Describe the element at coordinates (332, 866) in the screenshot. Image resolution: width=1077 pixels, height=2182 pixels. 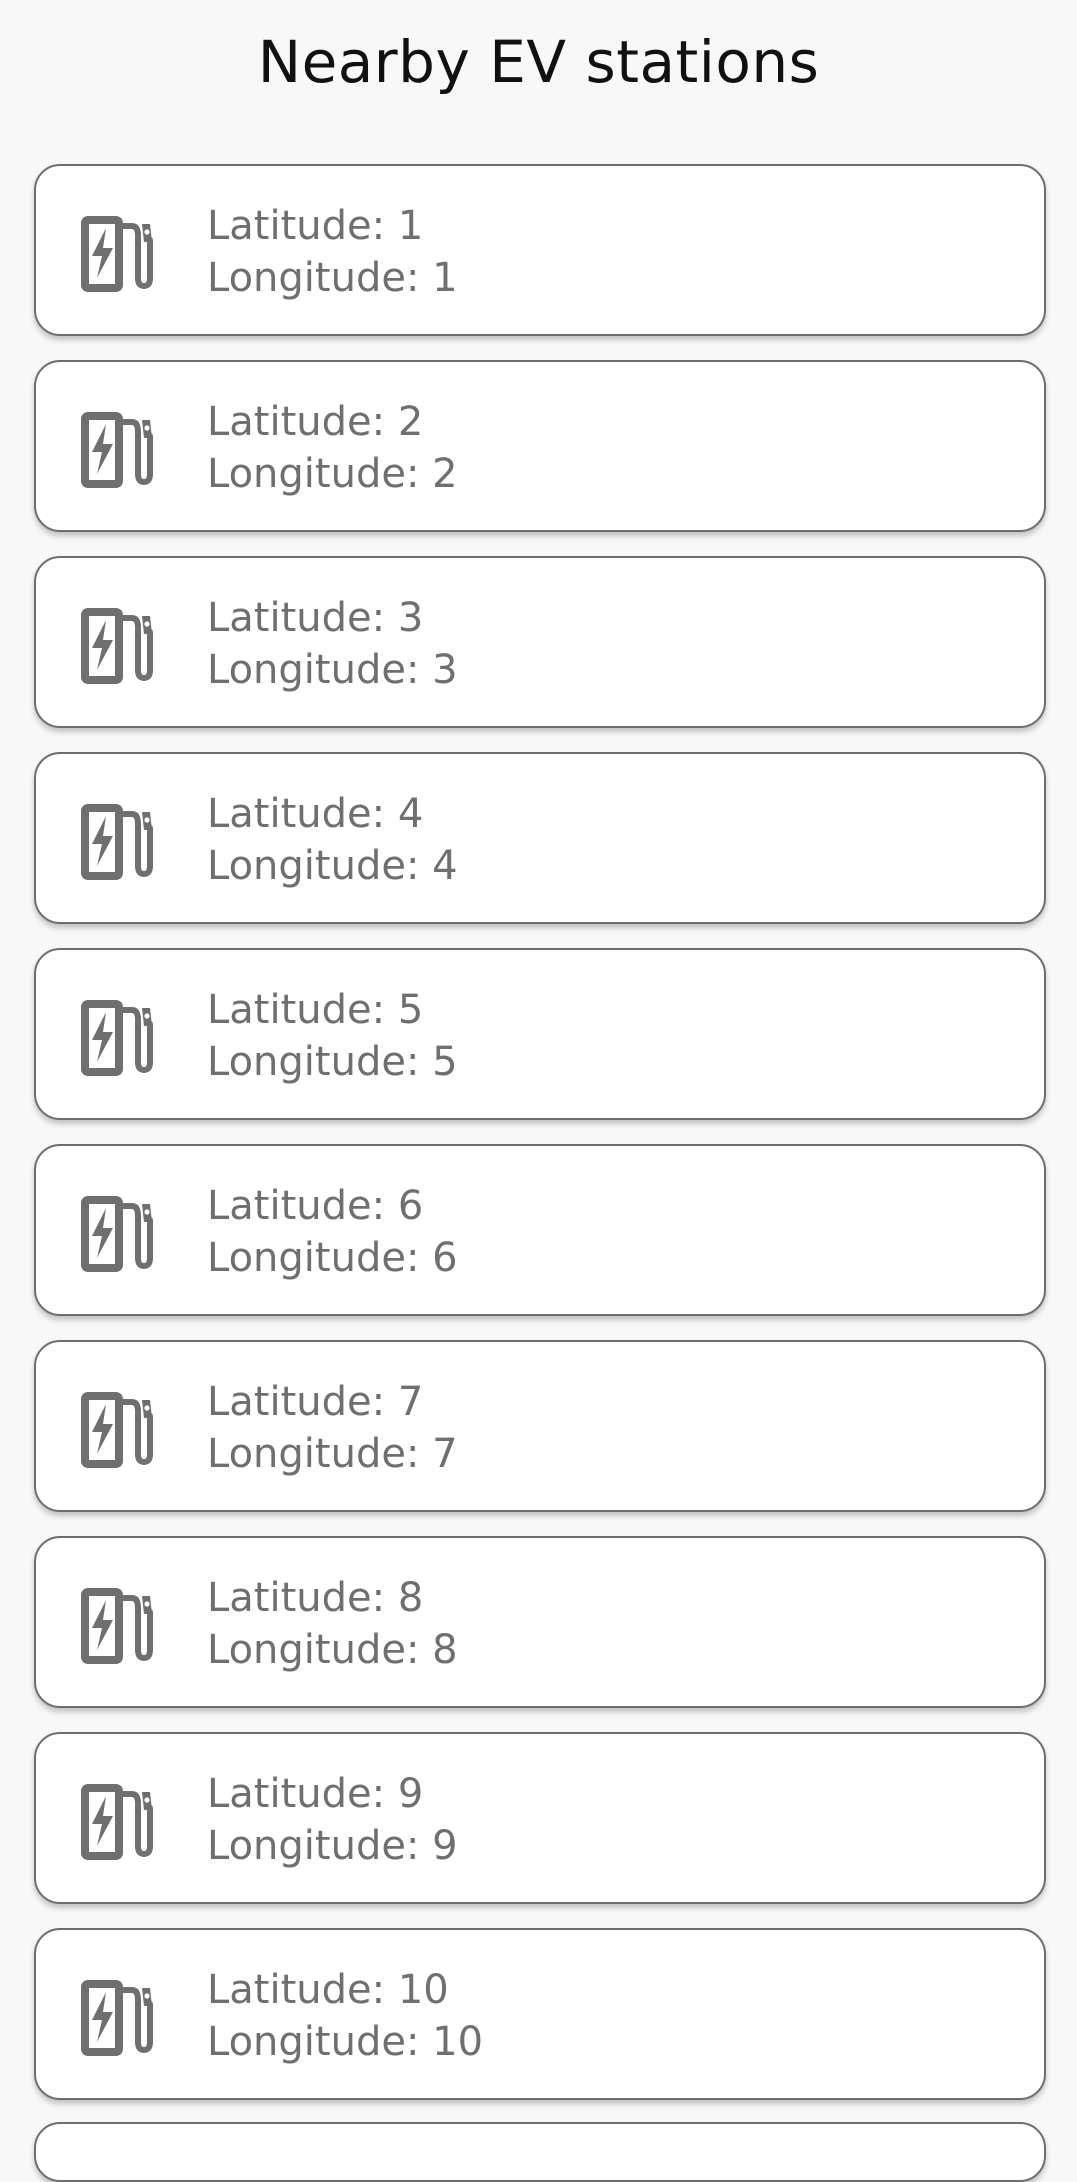
I see `station-longitude: Longitude: 4` at that location.